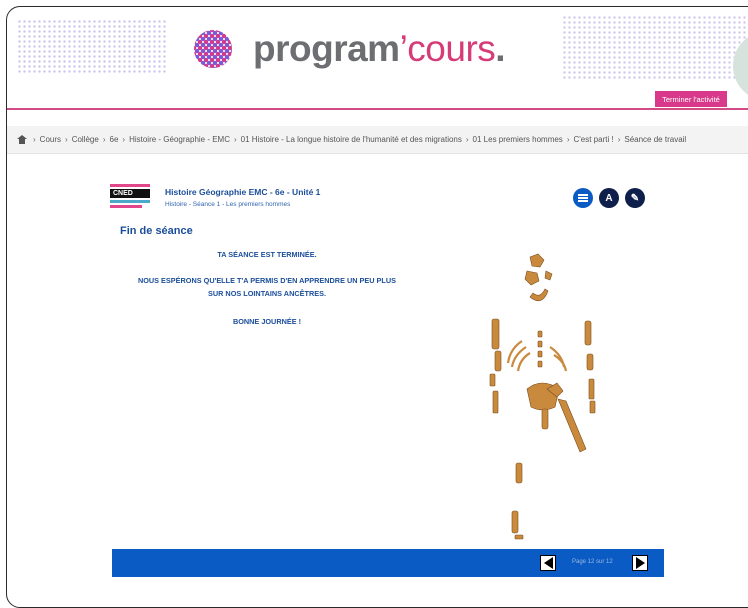 This screenshot has width=748, height=608. Describe the element at coordinates (655, 139) in the screenshot. I see `breadcrumb-item-current: Séance de travail` at that location.